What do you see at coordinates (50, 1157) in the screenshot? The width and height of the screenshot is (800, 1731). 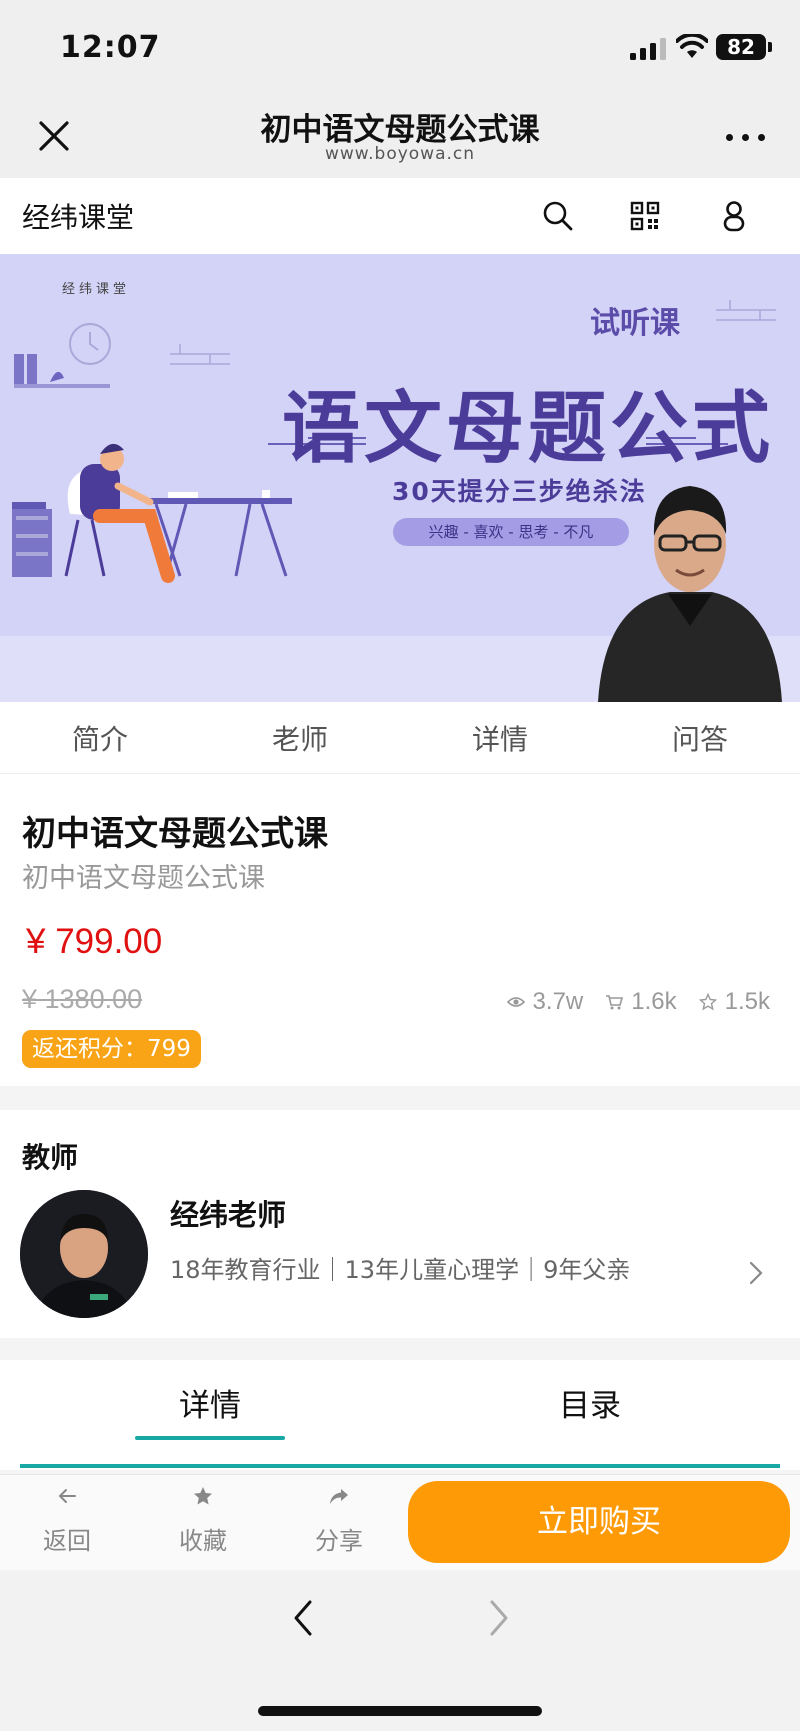 I see `teacher-heading: 教师` at bounding box center [50, 1157].